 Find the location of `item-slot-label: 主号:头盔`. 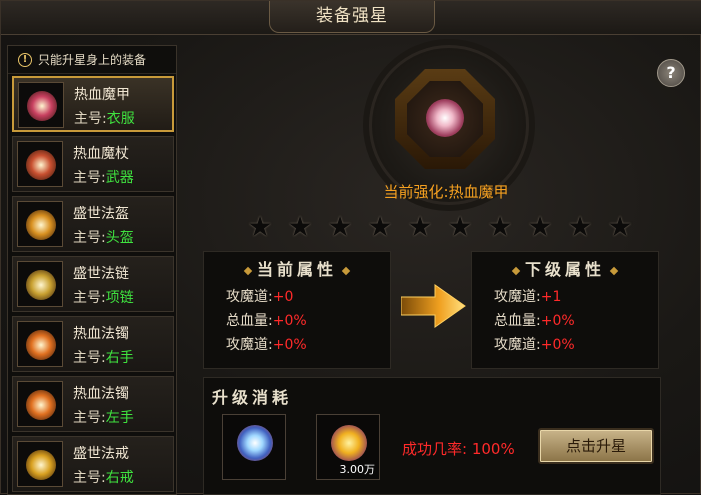

item-slot-label: 主号:头盔 is located at coordinates (103, 237).